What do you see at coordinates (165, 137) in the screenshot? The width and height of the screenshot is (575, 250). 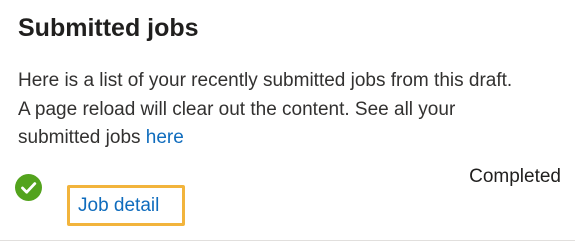 I see `all-jobs-here-link: here` at bounding box center [165, 137].